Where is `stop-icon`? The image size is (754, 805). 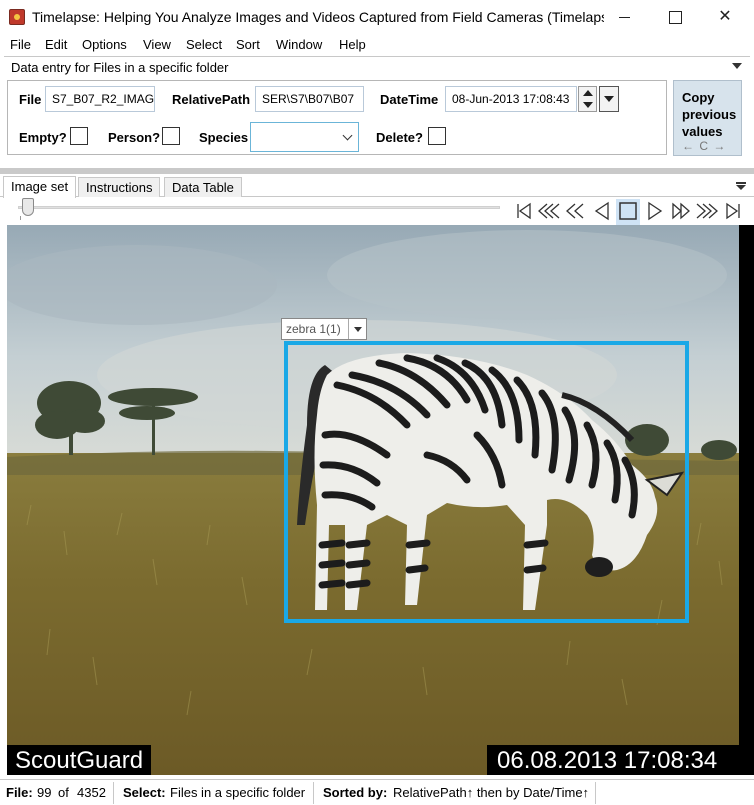 stop-icon is located at coordinates (628, 211).